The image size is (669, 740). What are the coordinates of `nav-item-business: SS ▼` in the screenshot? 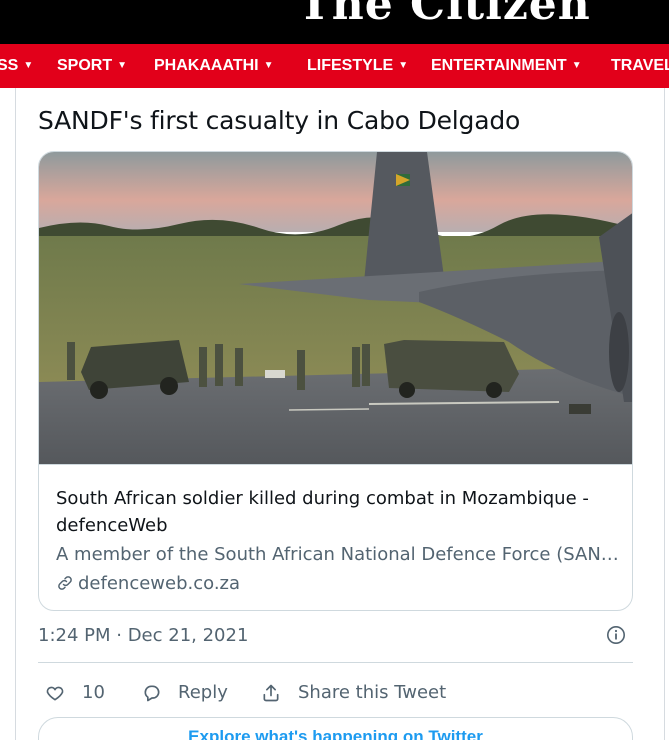 It's located at (16, 66).